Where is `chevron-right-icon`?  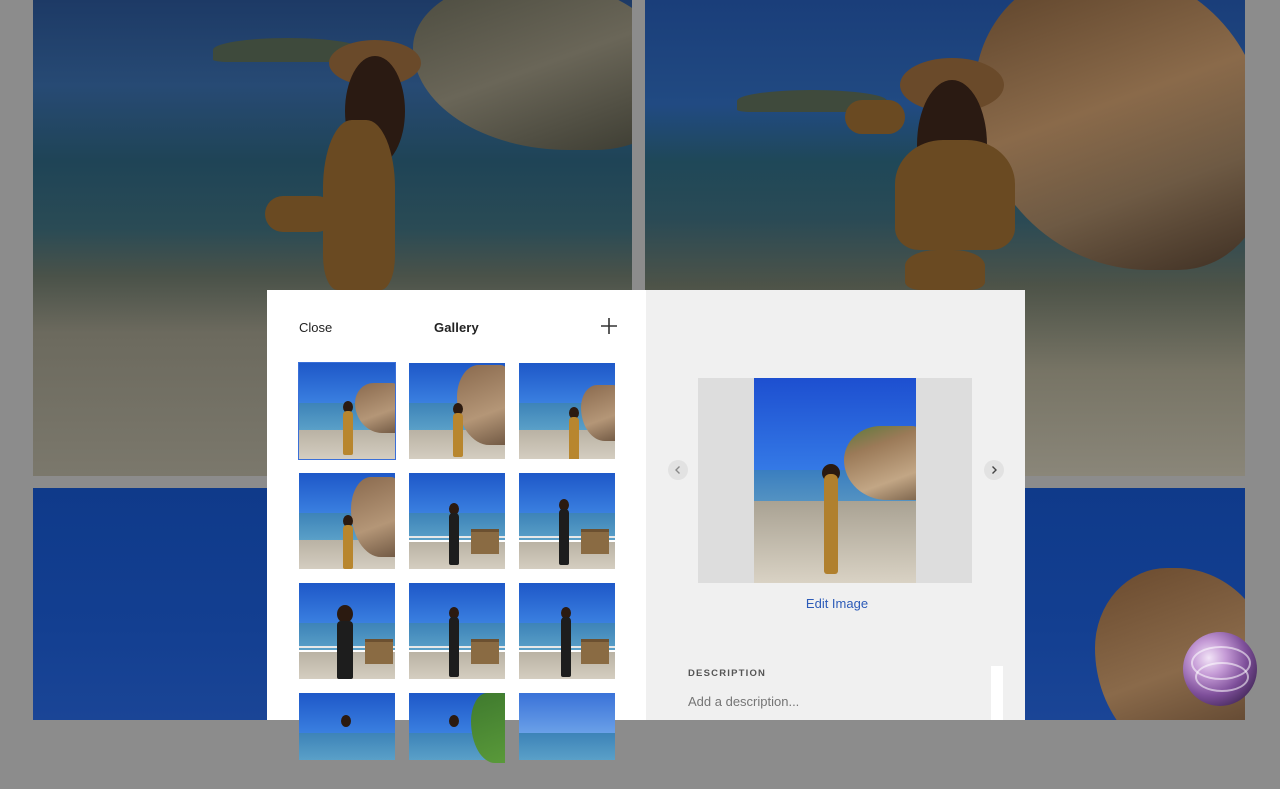 chevron-right-icon is located at coordinates (994, 470).